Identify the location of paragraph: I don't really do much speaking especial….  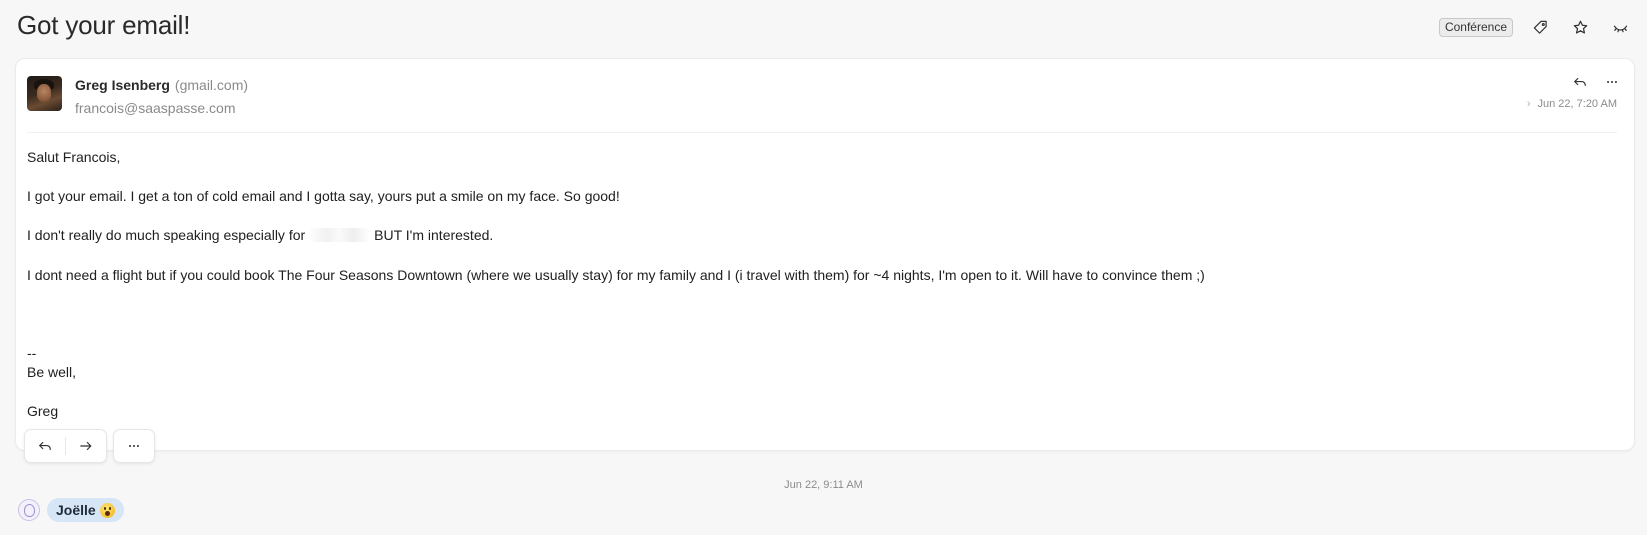
(260, 235).